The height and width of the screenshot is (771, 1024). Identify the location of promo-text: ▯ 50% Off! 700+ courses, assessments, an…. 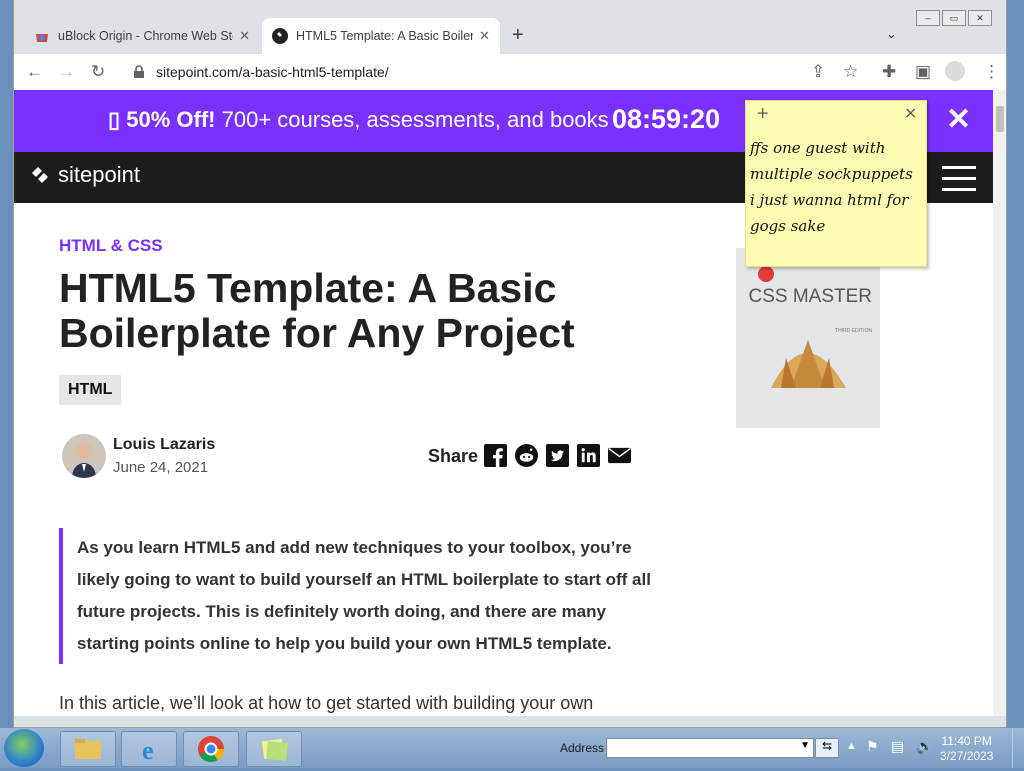
(358, 120).